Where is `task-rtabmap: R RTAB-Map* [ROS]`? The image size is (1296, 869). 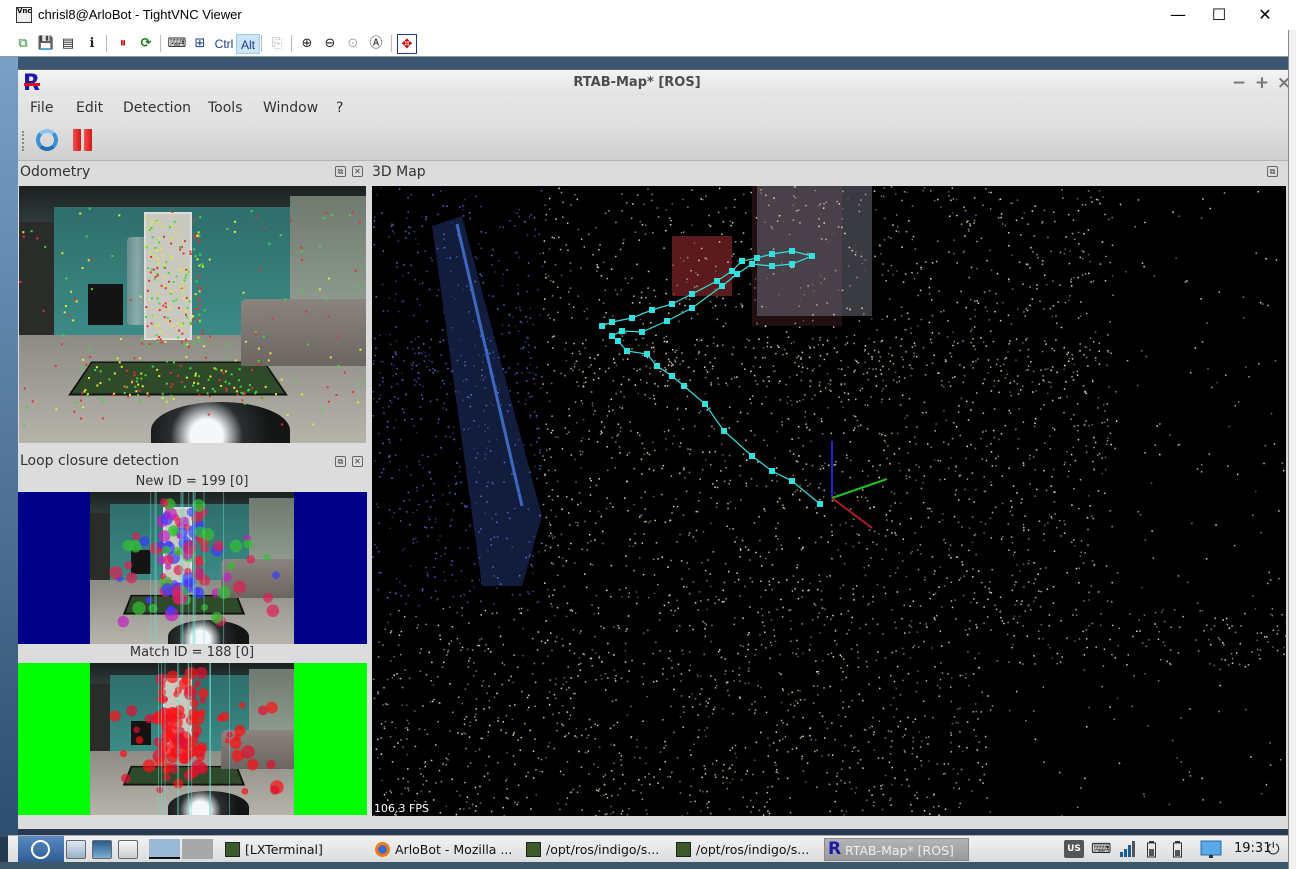 task-rtabmap: R RTAB-Map* [ROS] is located at coordinates (896, 849).